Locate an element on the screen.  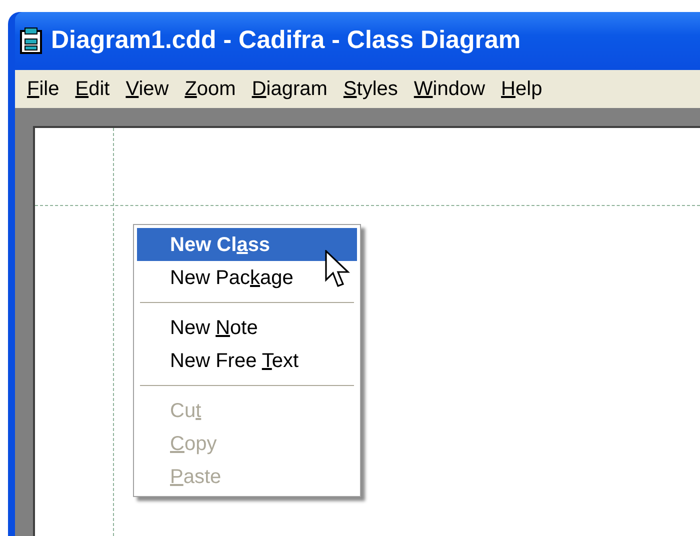
menu-item: Edit is located at coordinates (92, 89).